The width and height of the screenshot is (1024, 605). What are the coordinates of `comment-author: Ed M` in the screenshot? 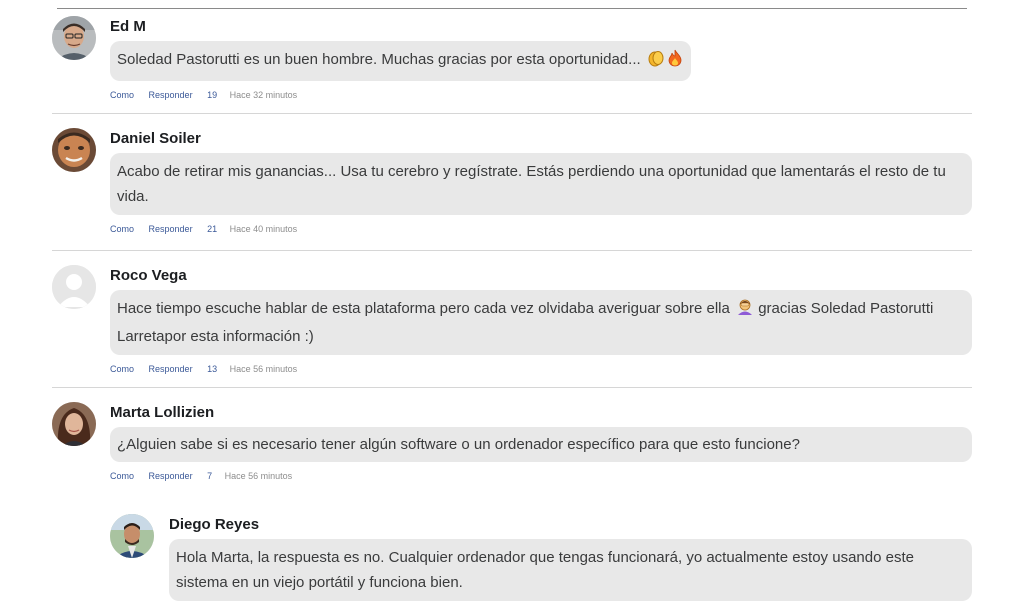 It's located at (400, 27).